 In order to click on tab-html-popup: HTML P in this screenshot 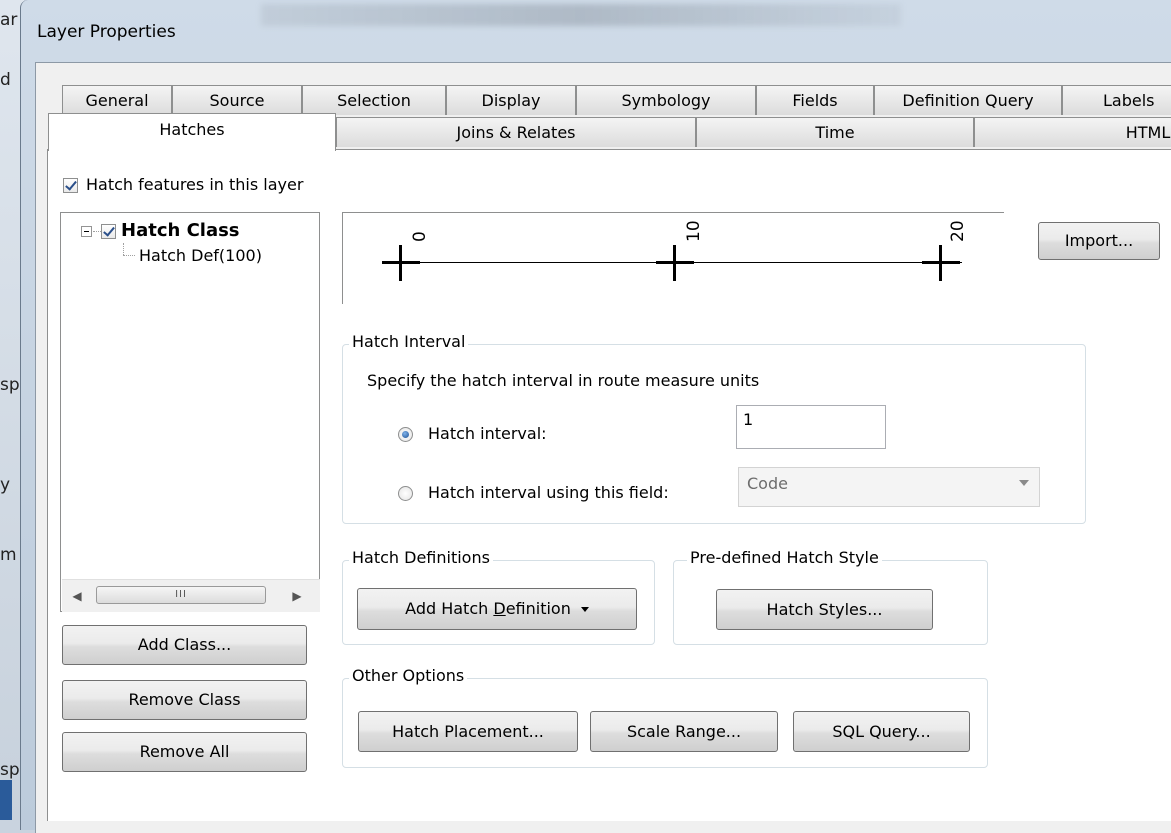, I will do `click(1072, 132)`.